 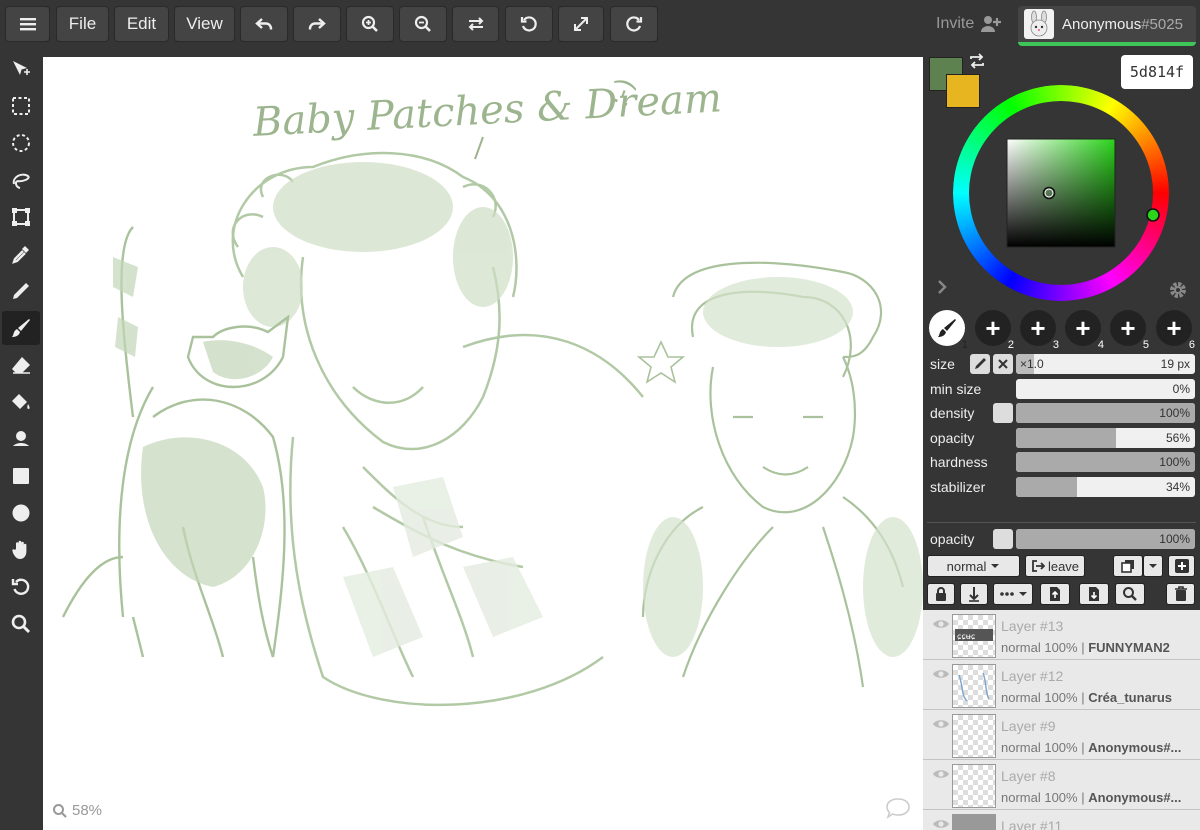 I want to click on leave-layer-button: leave, so click(x=1055, y=566).